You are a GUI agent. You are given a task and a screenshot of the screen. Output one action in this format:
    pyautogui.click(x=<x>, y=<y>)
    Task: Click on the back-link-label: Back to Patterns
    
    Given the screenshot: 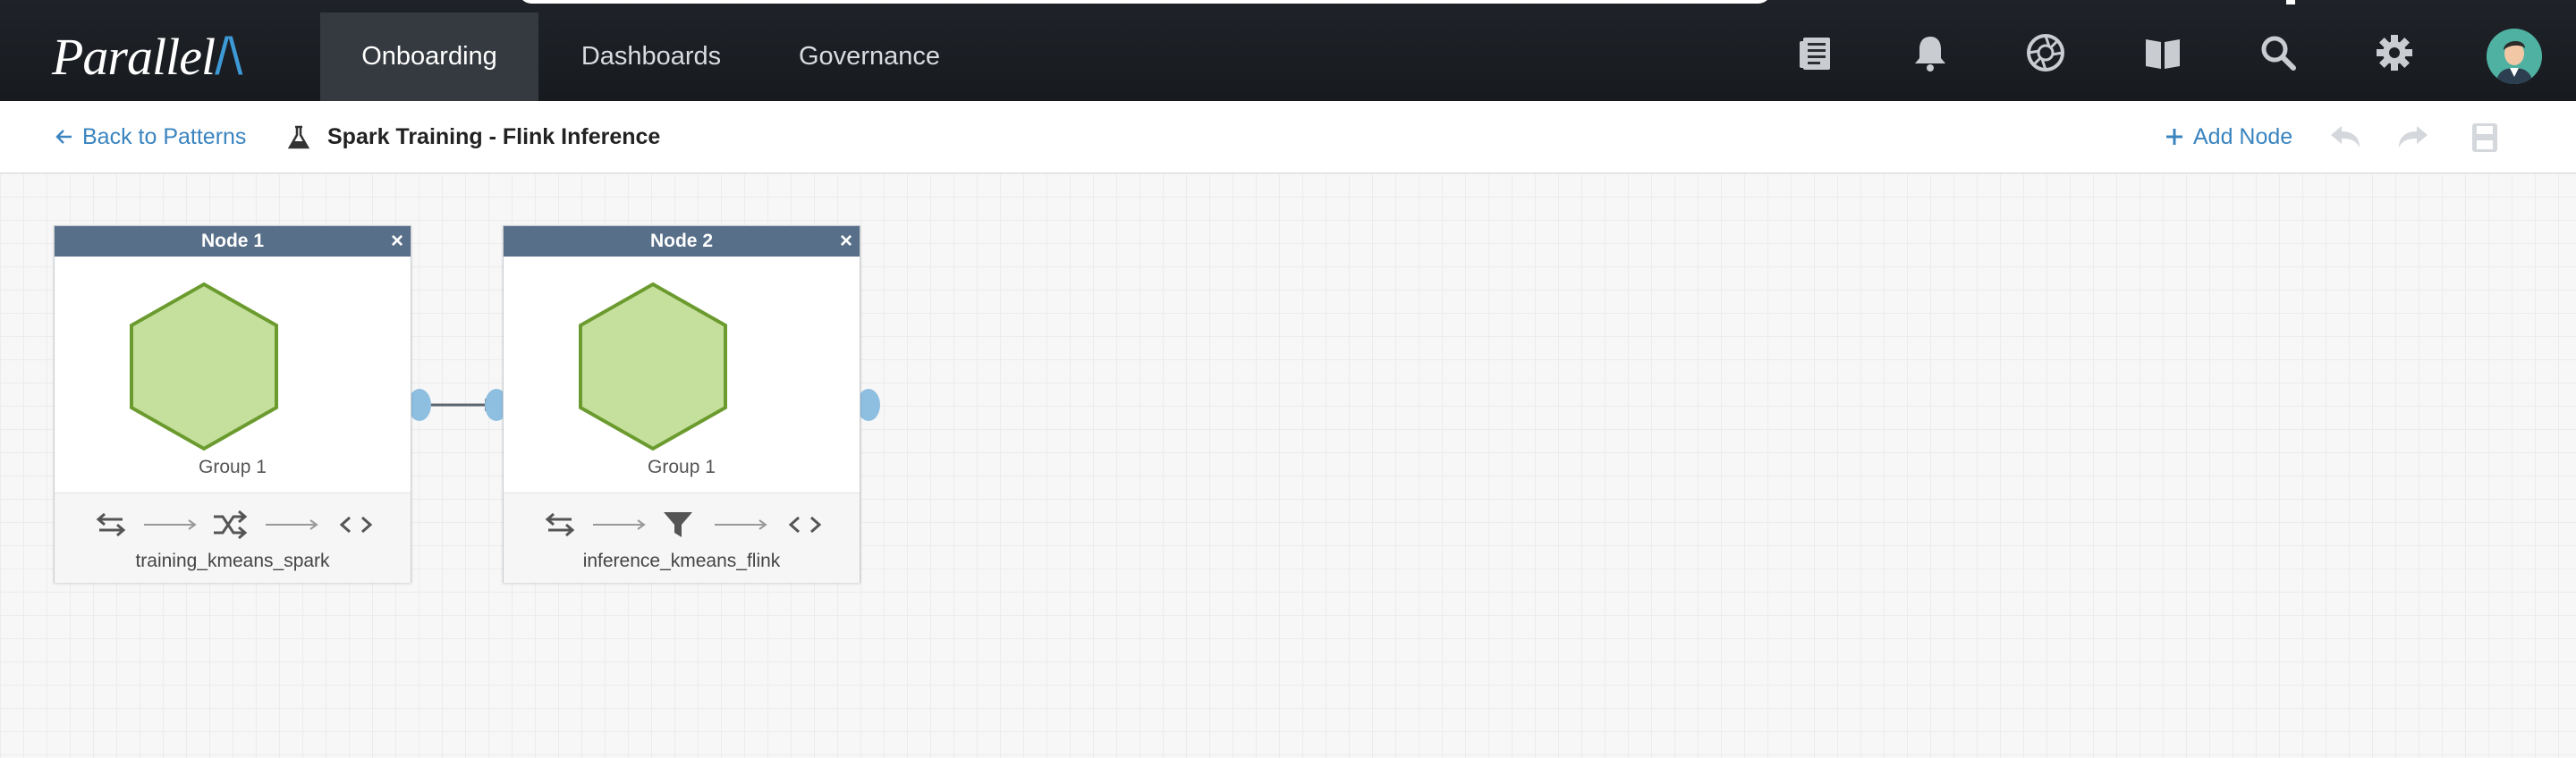 What is the action you would take?
    pyautogui.click(x=164, y=136)
    